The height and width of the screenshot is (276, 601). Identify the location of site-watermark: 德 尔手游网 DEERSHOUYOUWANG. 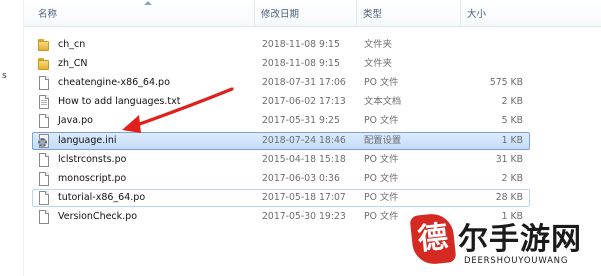
(499, 241).